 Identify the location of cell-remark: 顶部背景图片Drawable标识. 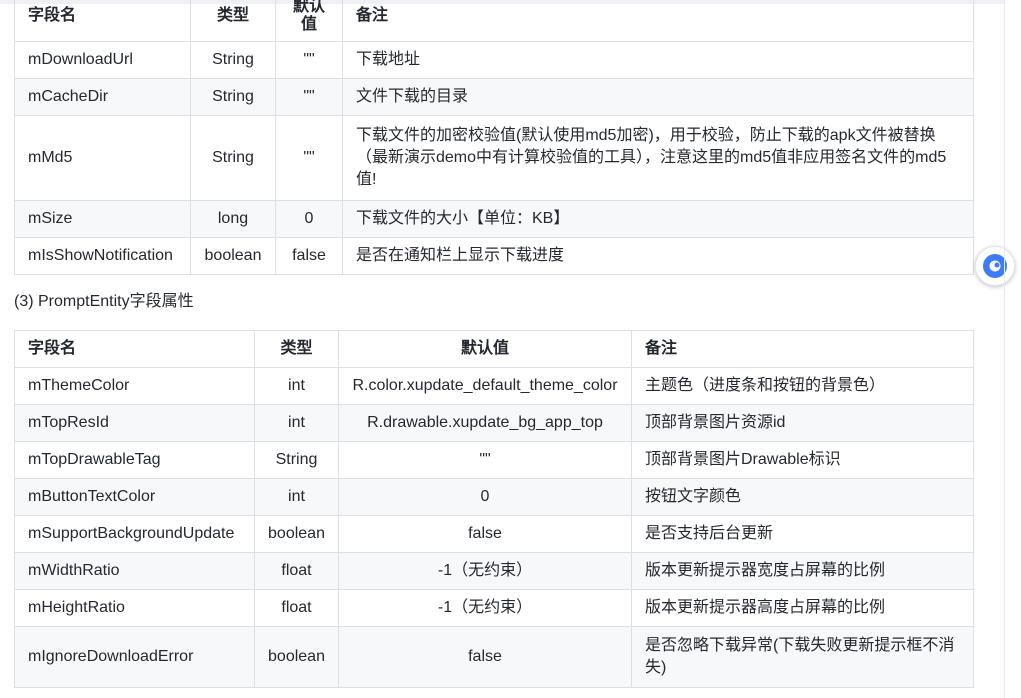
(802, 460).